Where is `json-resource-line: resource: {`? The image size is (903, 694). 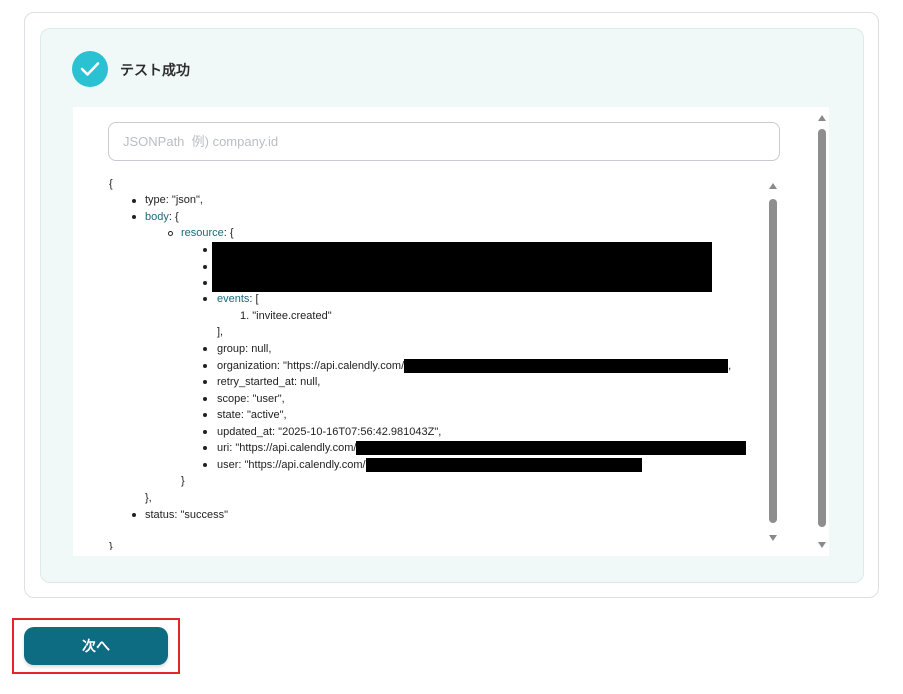
json-resource-line: resource: { is located at coordinates (207, 233).